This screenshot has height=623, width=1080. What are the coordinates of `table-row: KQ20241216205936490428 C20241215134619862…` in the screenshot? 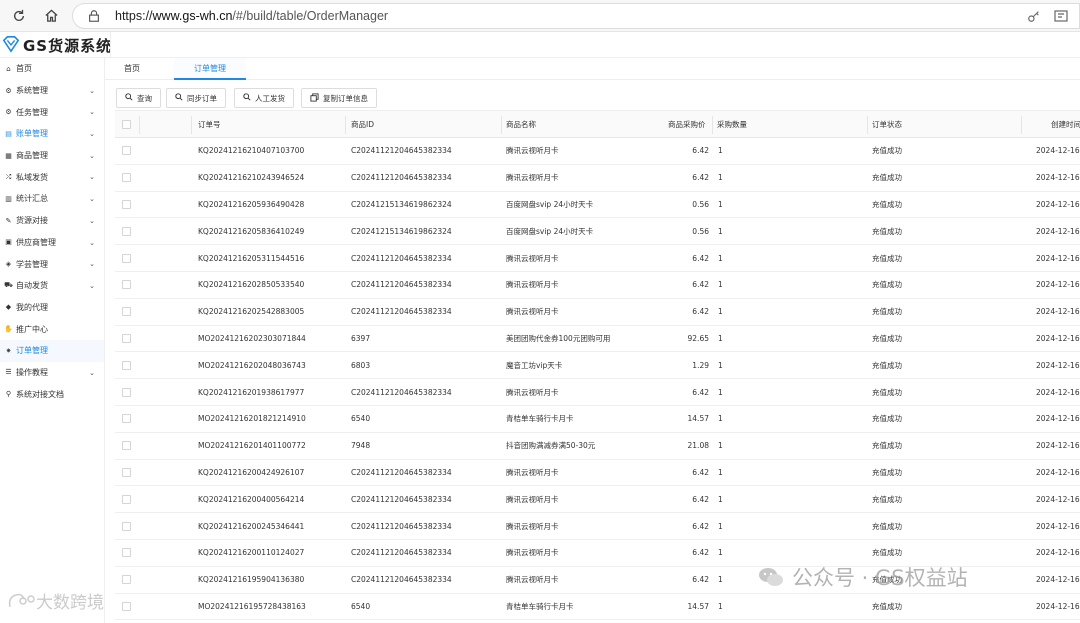 It's located at (597, 205).